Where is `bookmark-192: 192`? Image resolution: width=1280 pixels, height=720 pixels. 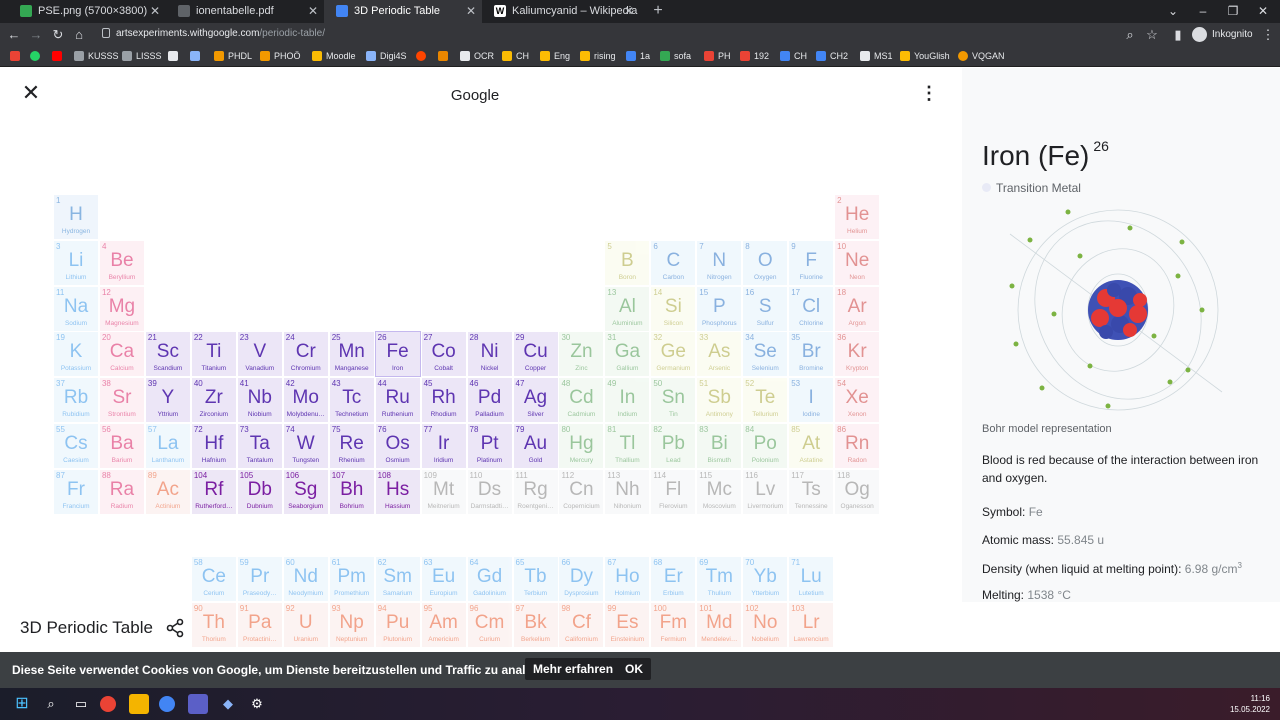 bookmark-192: 192 is located at coordinates (754, 56).